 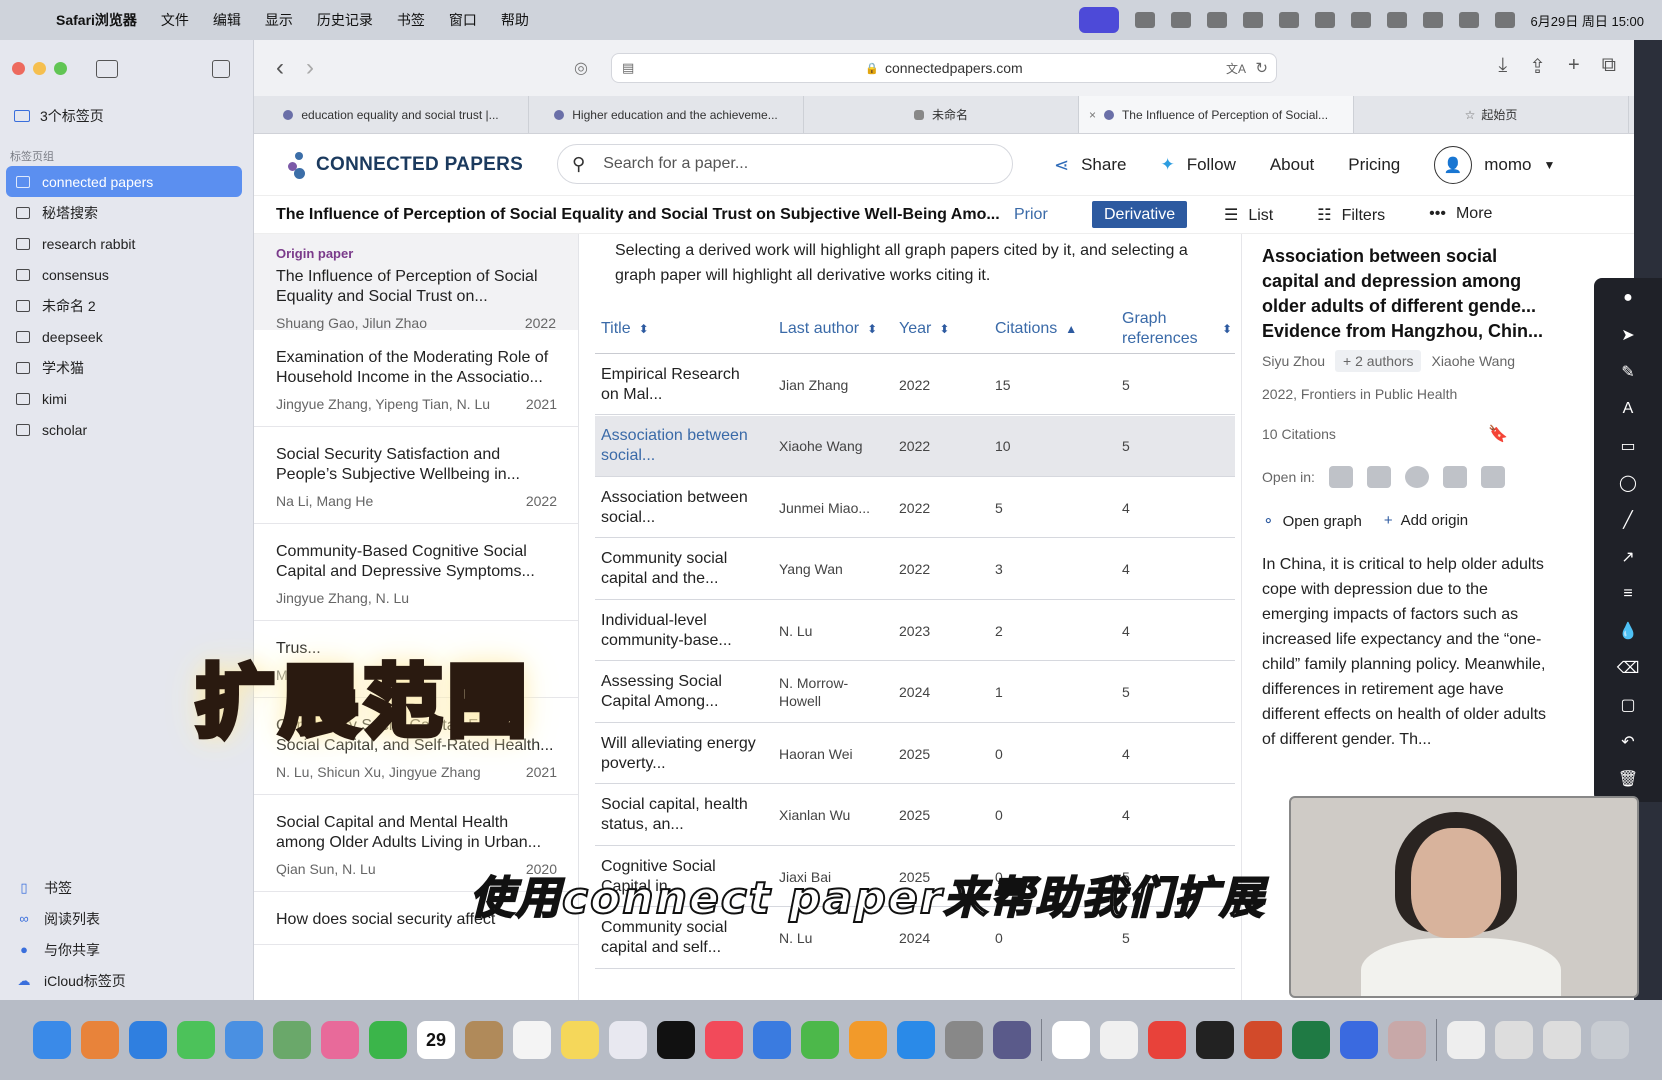 What do you see at coordinates (59, 116) in the screenshot?
I see `tab-count-group: 3个标签页` at bounding box center [59, 116].